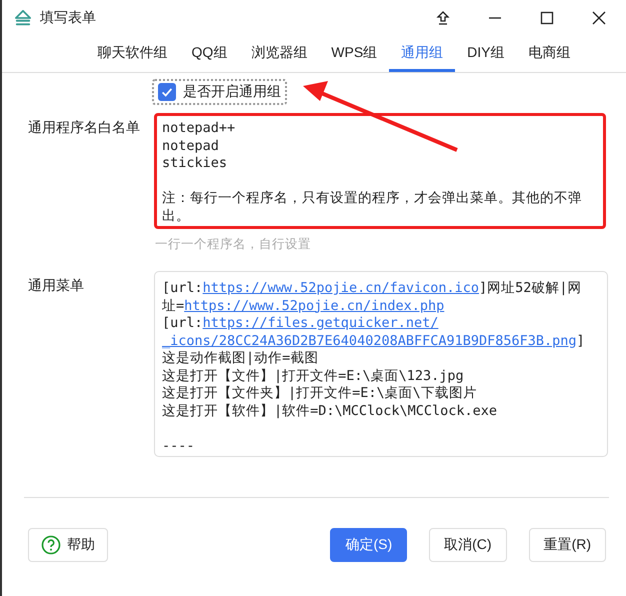  Describe the element at coordinates (173, 306) in the screenshot. I see `menu-text: 址=` at that location.